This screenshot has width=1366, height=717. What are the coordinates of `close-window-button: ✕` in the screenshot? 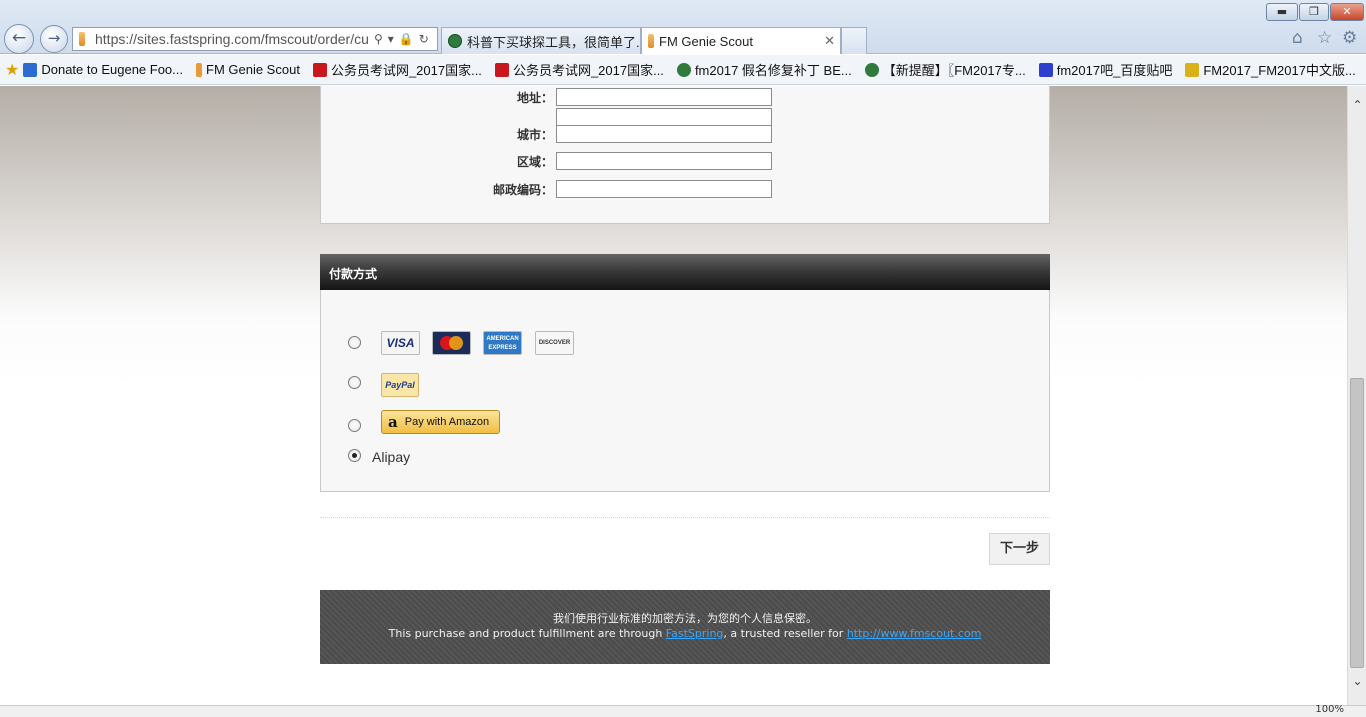 It's located at (1347, 12).